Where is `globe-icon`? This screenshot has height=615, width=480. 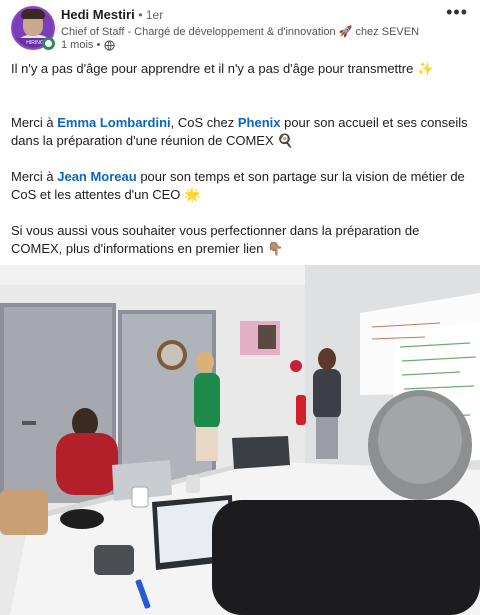 globe-icon is located at coordinates (109, 45).